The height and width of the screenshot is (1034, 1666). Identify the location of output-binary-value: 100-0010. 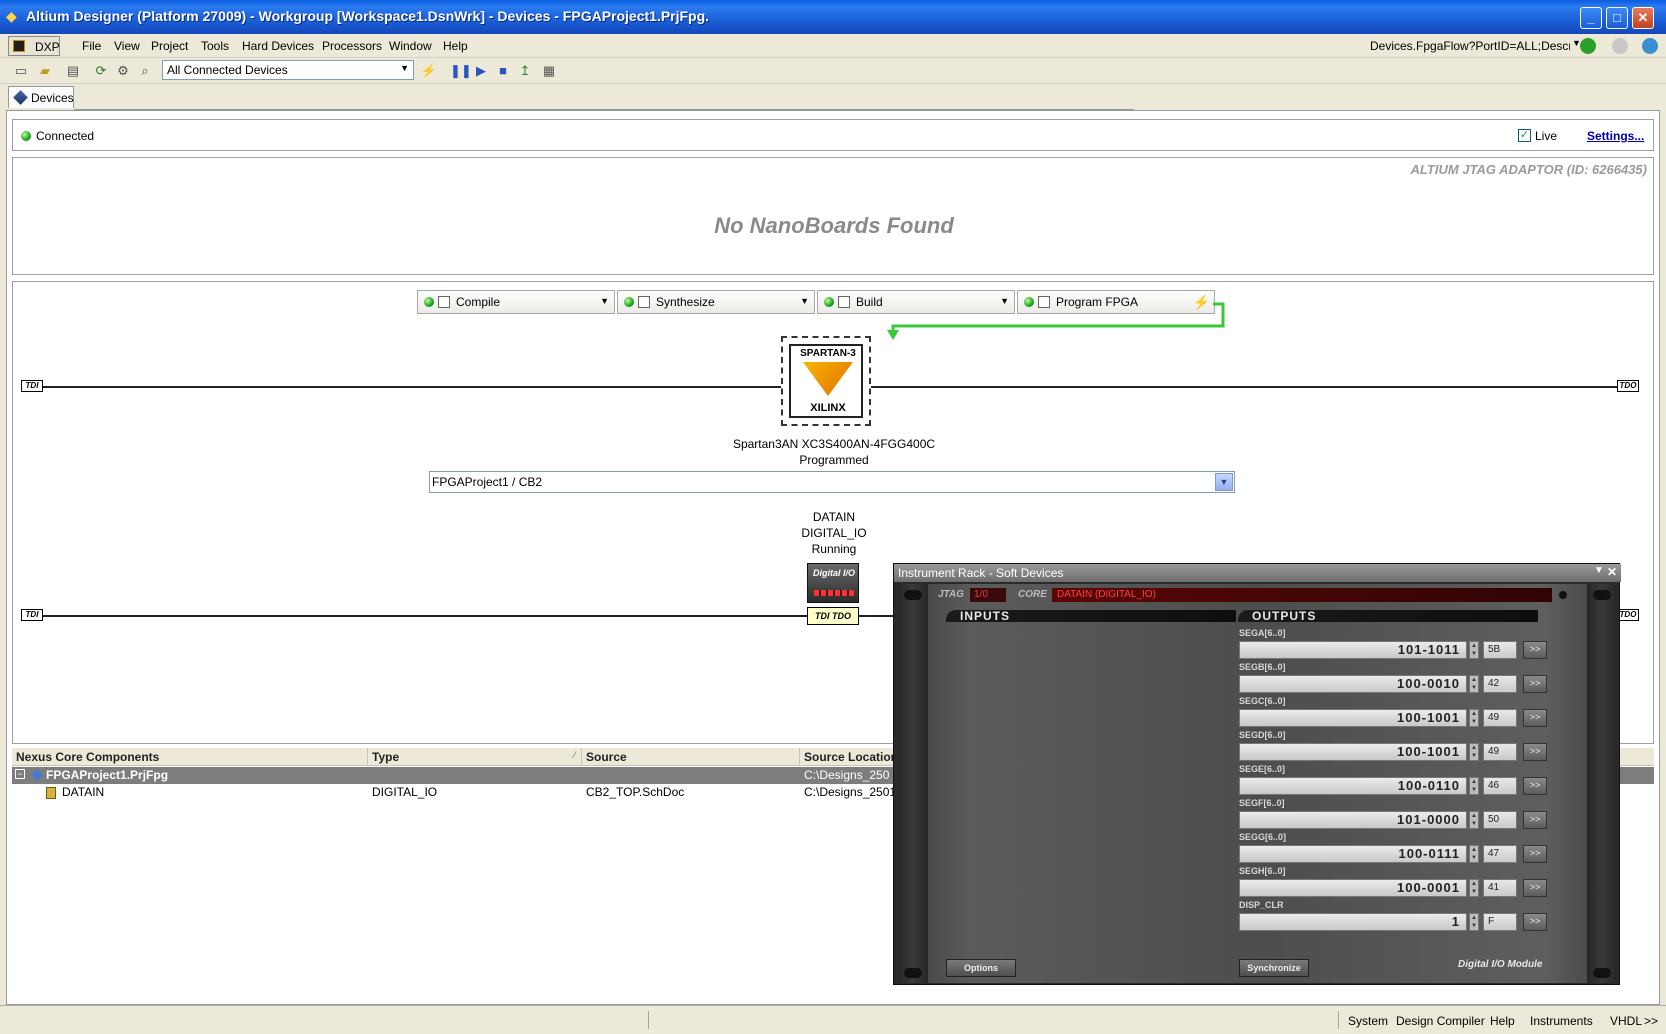
(1353, 684).